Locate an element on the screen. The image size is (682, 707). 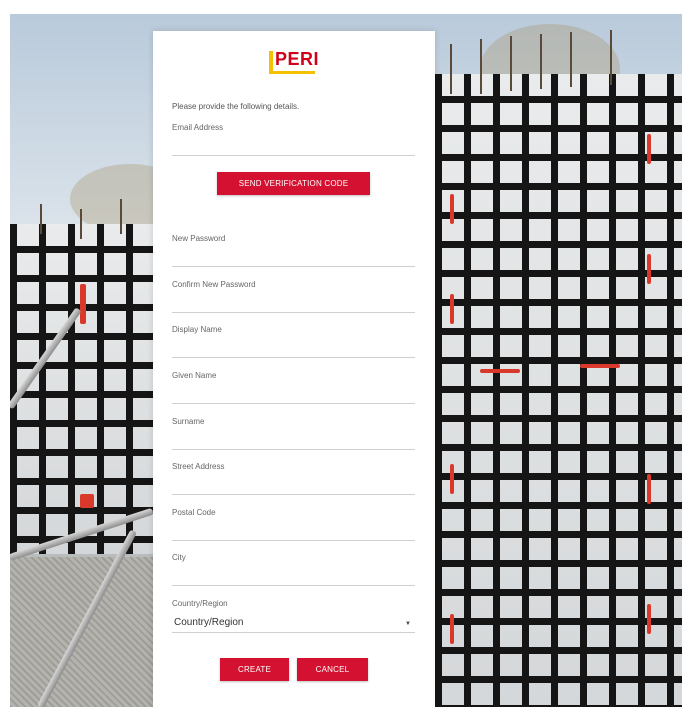
logo-underline is located at coordinates (292, 72).